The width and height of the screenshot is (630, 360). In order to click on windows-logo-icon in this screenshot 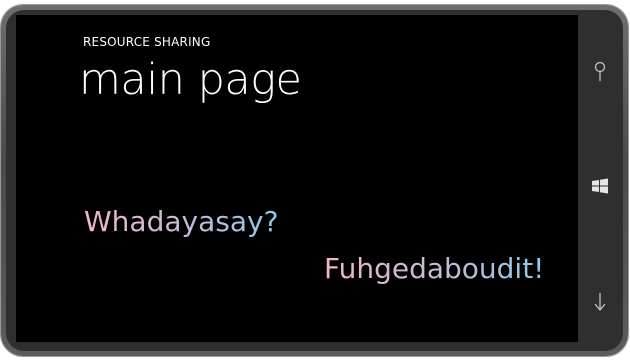, I will do `click(600, 186)`.